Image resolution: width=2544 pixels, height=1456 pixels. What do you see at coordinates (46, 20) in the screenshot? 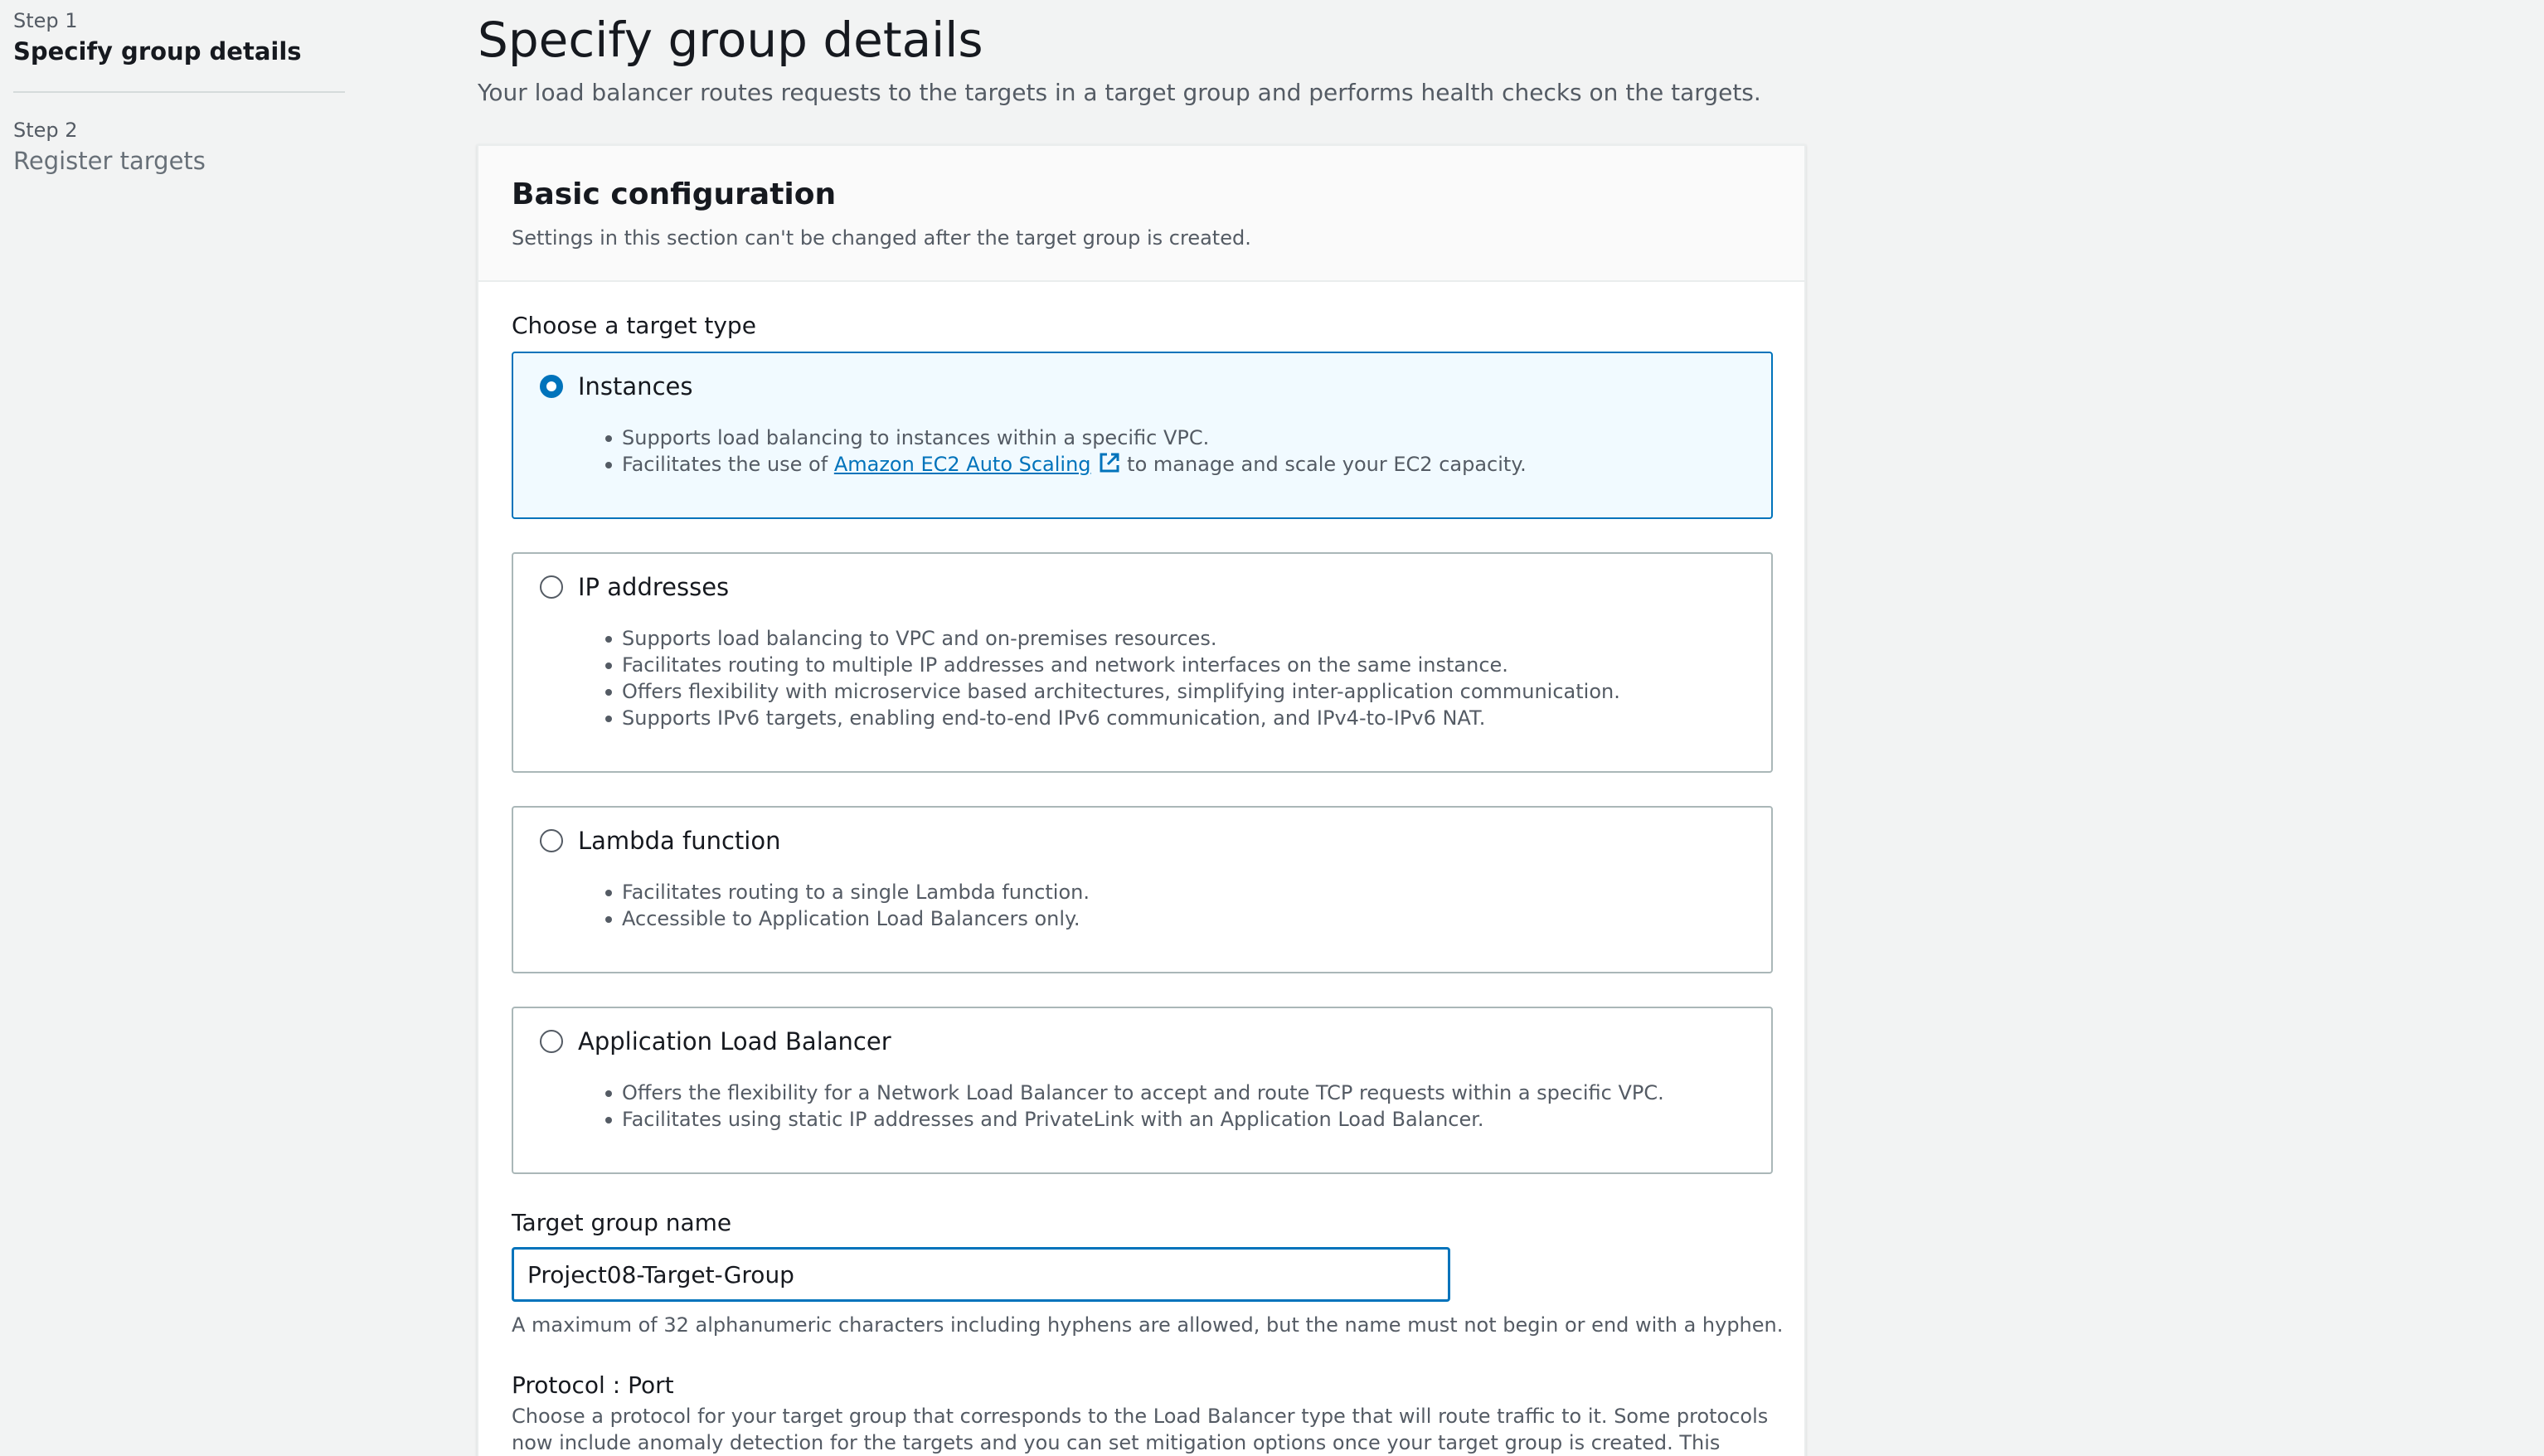
I see `step-1-number: Step 1` at bounding box center [46, 20].